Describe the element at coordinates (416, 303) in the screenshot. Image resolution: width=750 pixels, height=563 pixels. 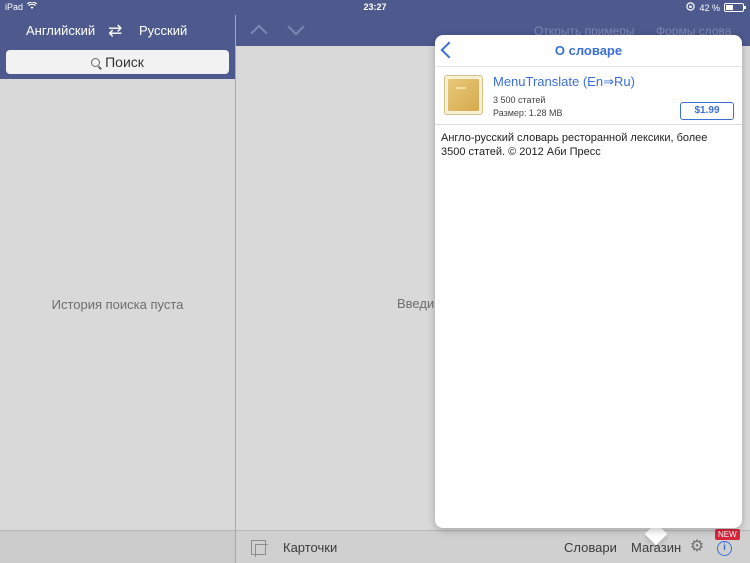
I see `main-hint-text: Введи` at that location.